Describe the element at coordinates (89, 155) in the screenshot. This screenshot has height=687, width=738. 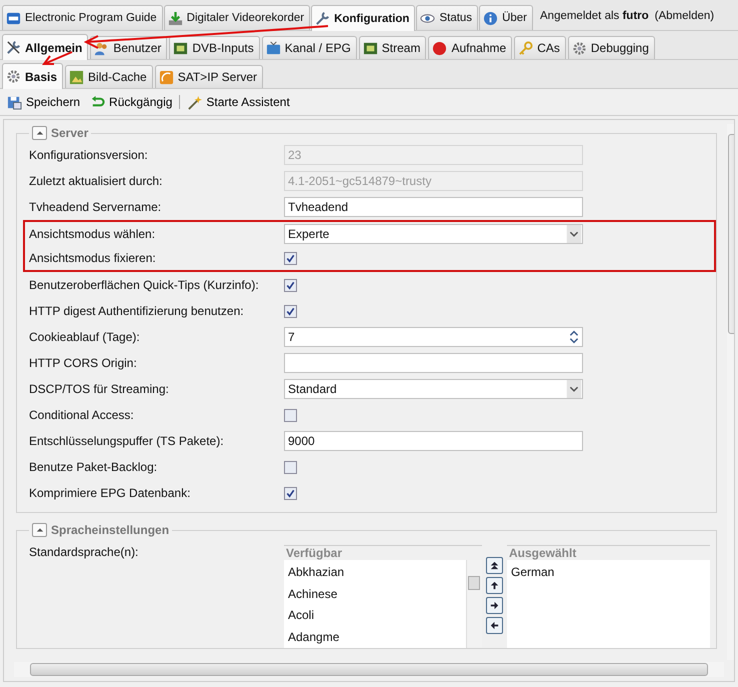
I see `field-label: Konfigurationsversion:` at that location.